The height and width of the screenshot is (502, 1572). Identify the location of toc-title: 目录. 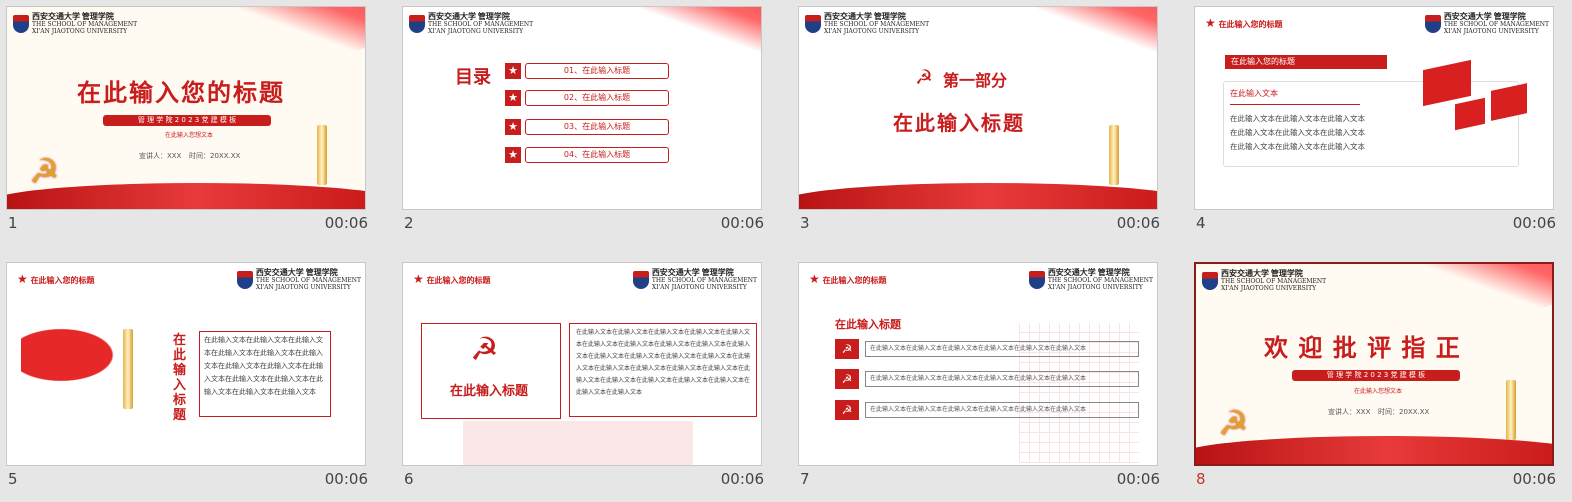
(473, 77).